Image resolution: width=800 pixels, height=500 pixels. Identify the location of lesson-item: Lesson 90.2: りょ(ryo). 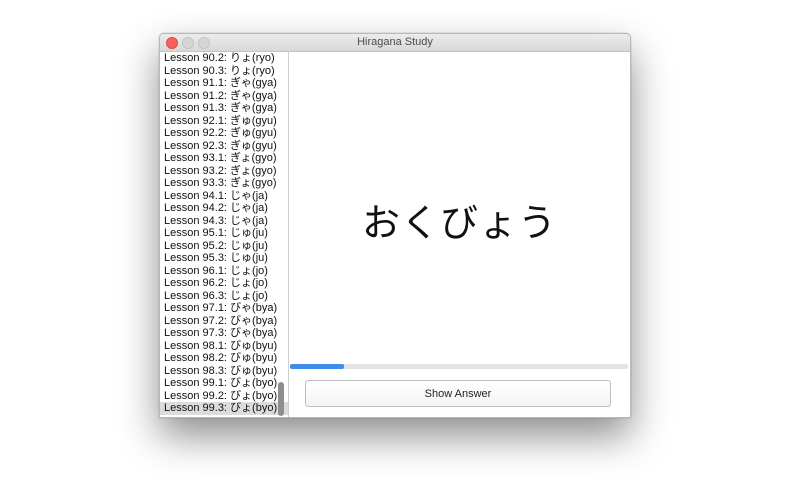
(224, 58).